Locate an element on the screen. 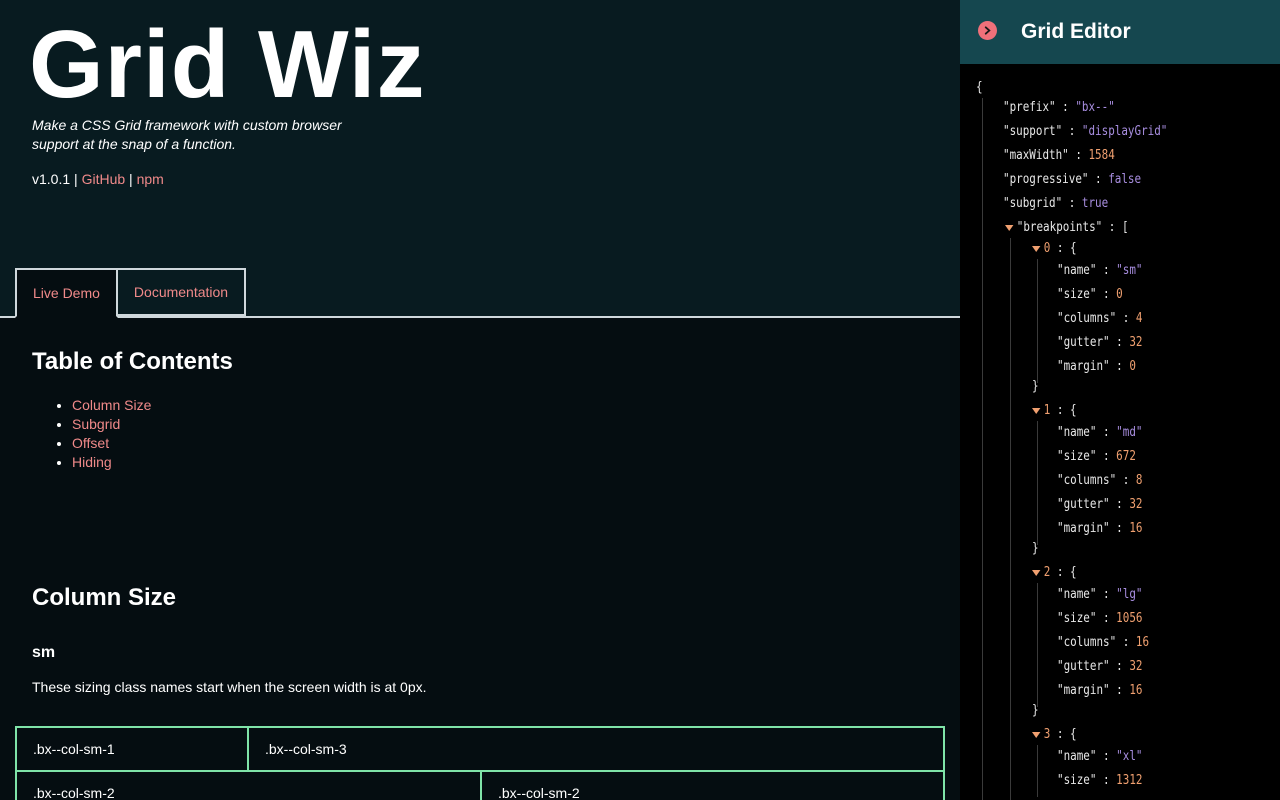  toc-link-offset: Offset is located at coordinates (90, 443).